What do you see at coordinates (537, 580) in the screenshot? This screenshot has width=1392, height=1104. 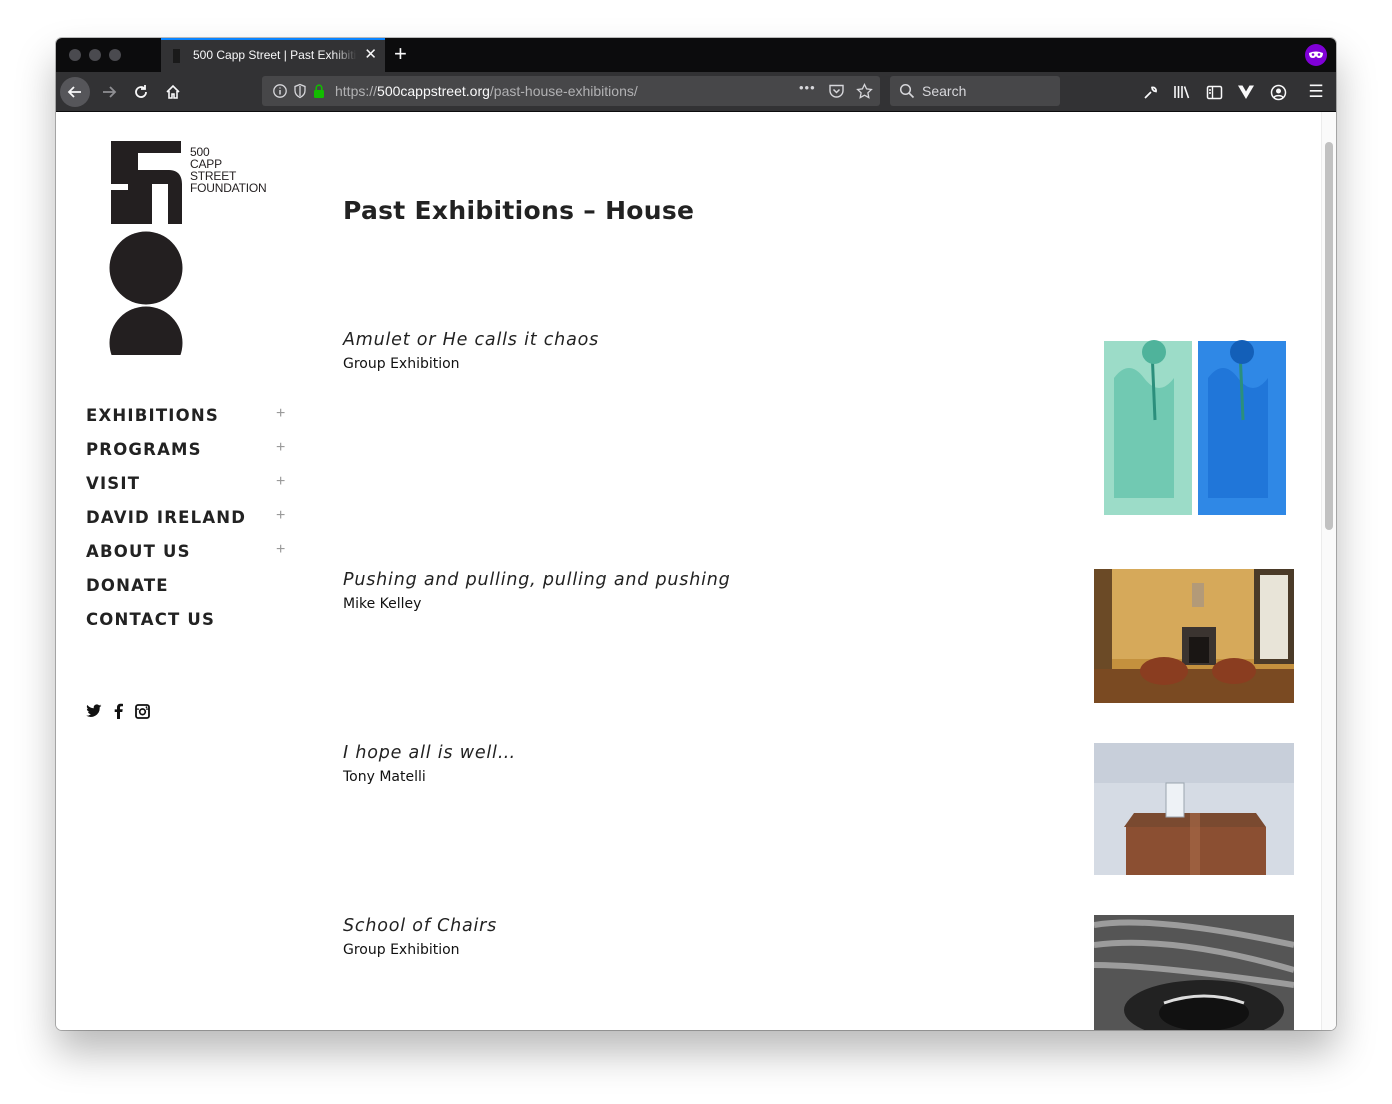 I see `exhibition-title-link: Pushing and pulling, pulling and pushing` at bounding box center [537, 580].